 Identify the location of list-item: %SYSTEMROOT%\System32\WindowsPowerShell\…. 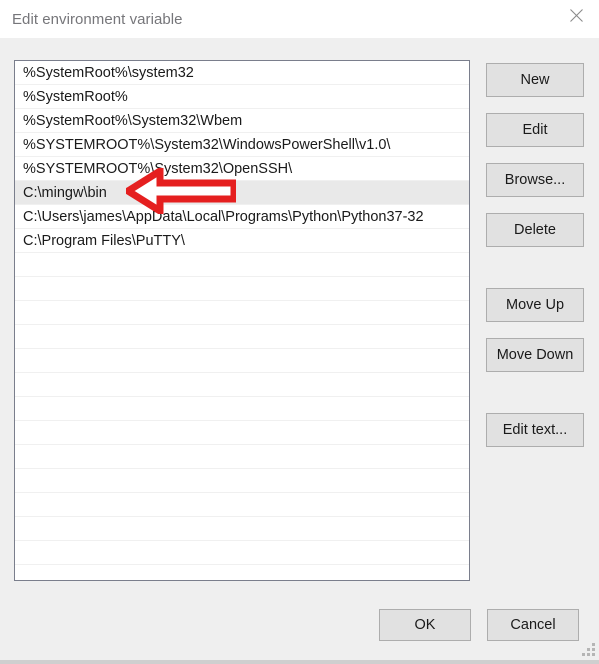
(242, 145).